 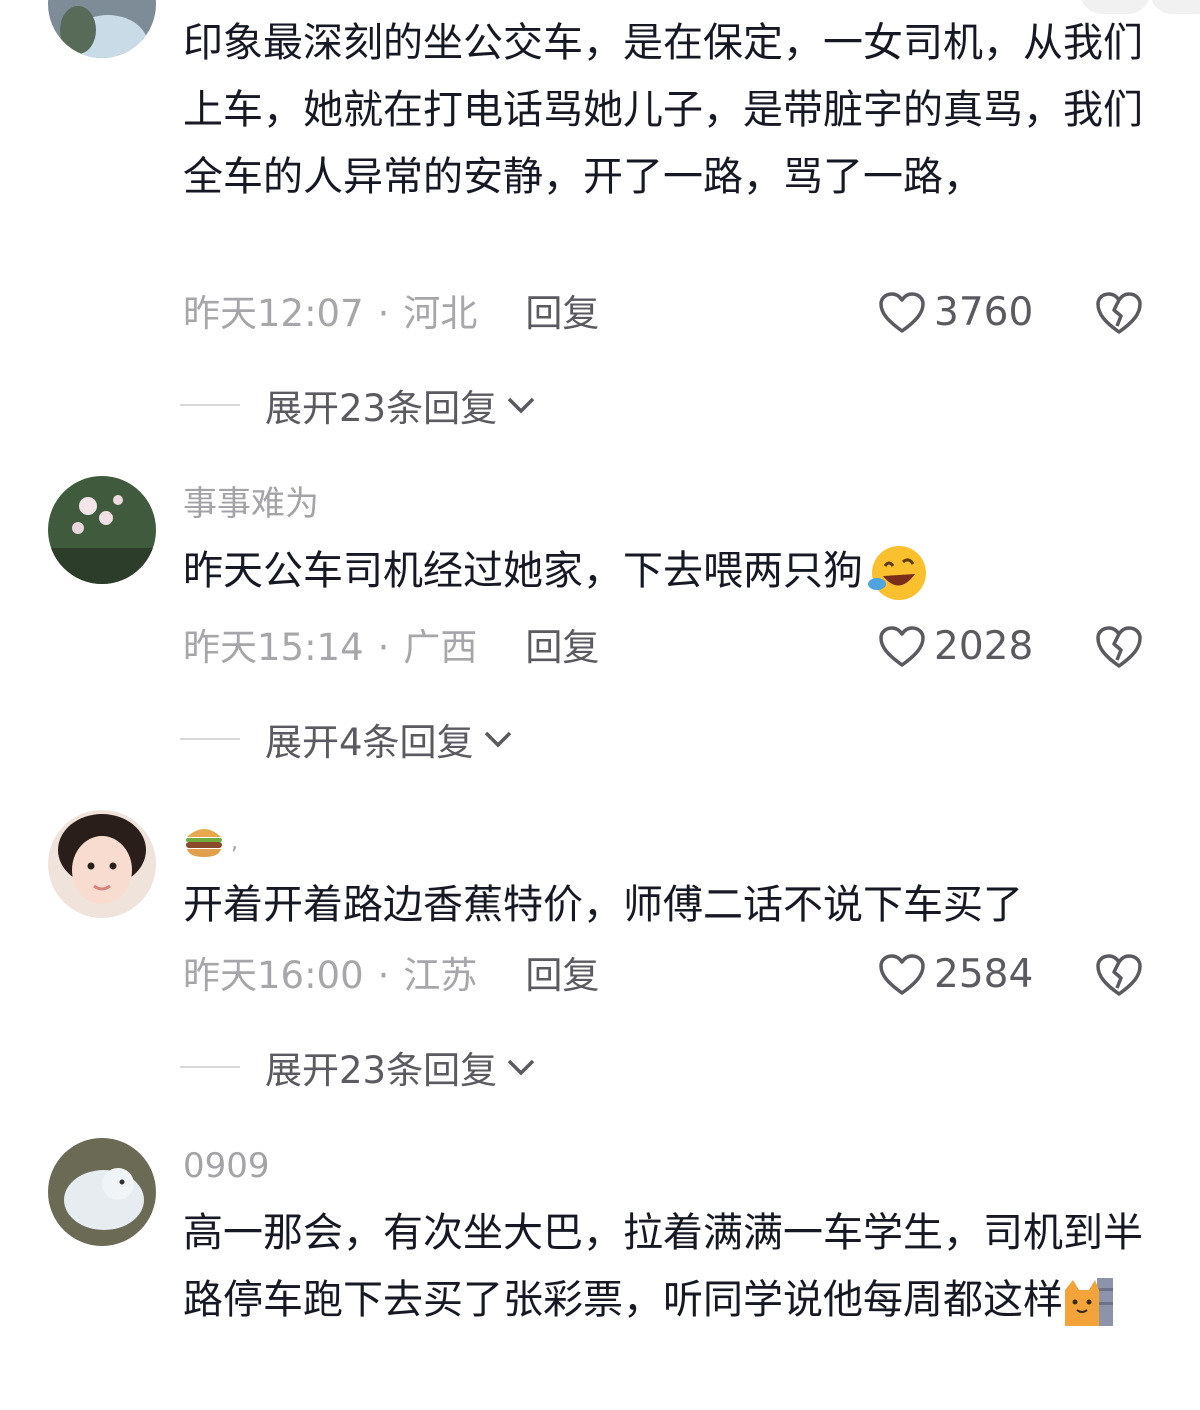 What do you see at coordinates (984, 974) in the screenshot?
I see `like-count: 2584` at bounding box center [984, 974].